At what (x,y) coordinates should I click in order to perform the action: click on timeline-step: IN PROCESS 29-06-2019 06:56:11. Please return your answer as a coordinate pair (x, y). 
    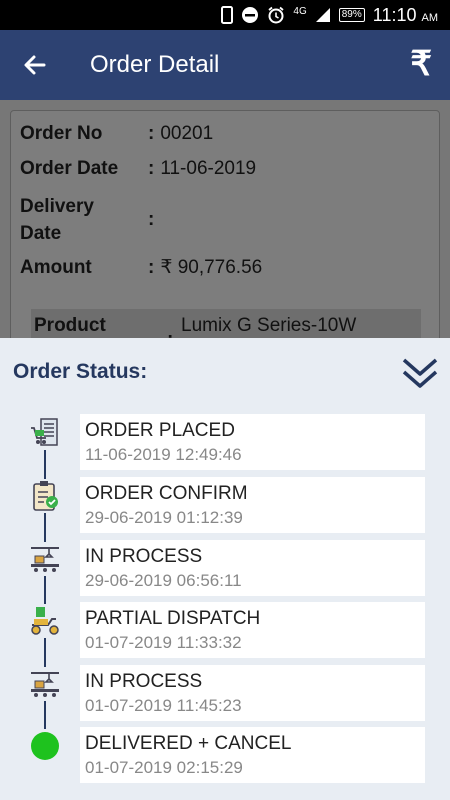
    Looking at the image, I should click on (225, 568).